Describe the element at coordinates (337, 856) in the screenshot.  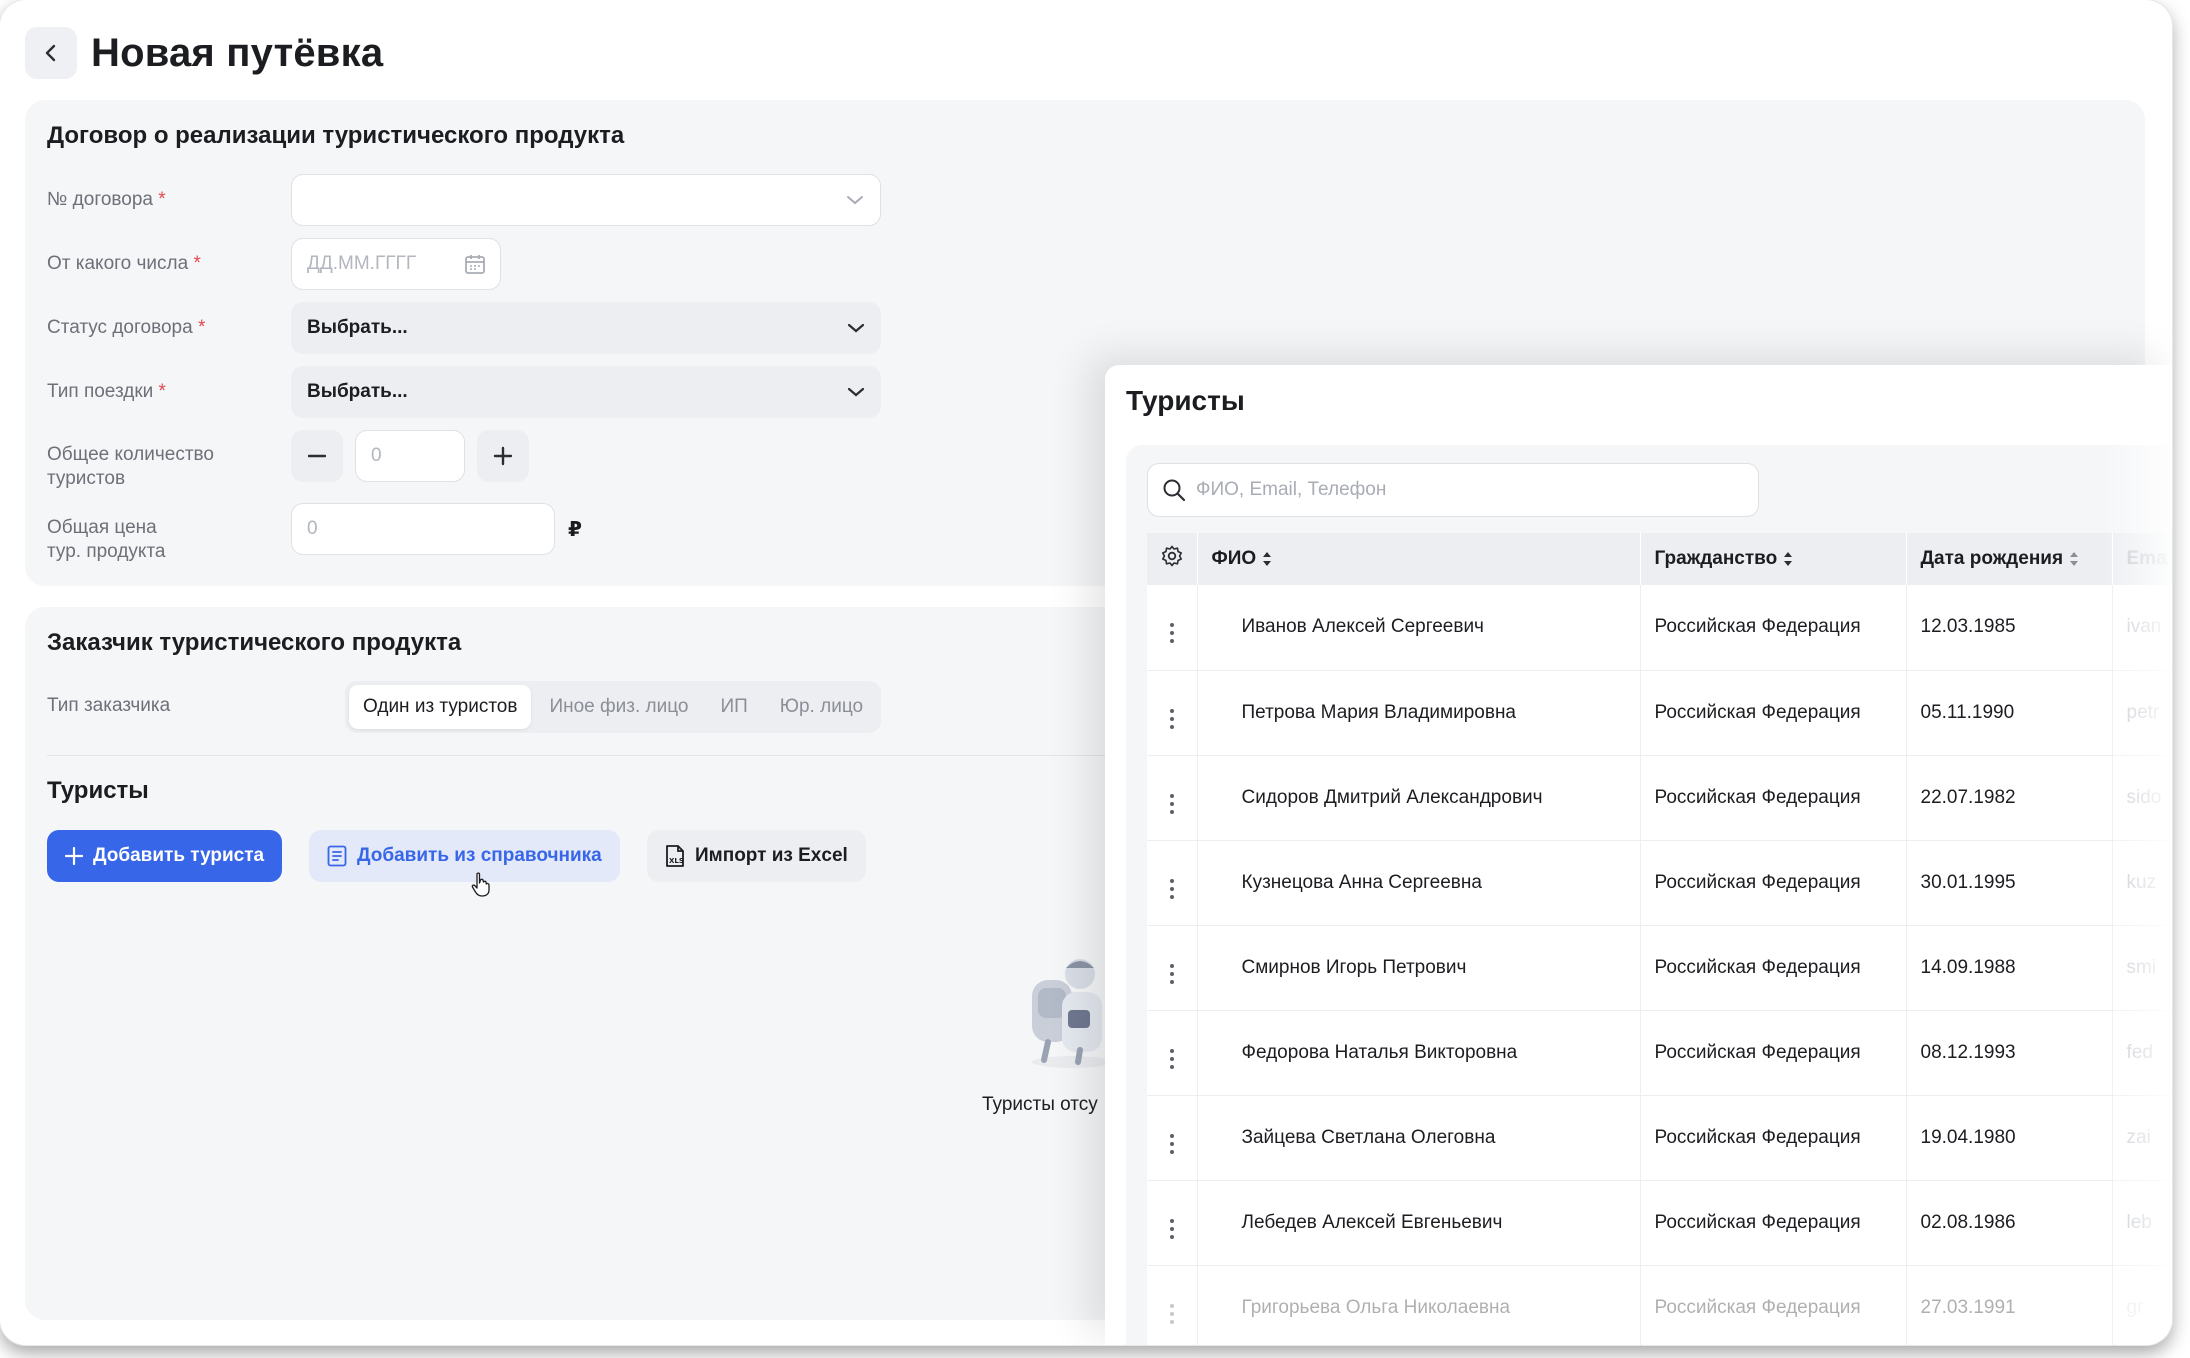
I see `list-icon` at that location.